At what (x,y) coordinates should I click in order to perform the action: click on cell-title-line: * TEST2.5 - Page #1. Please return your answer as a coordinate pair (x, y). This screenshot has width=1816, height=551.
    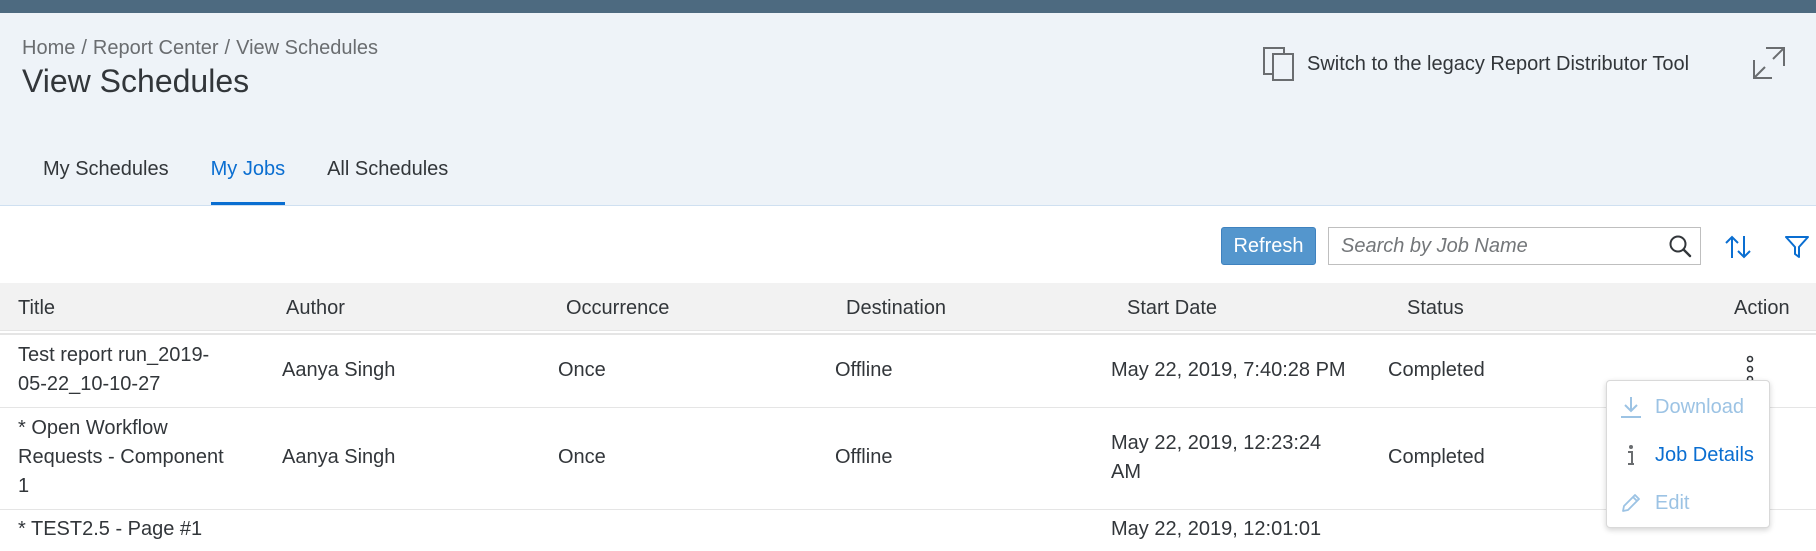
    Looking at the image, I should click on (110, 529).